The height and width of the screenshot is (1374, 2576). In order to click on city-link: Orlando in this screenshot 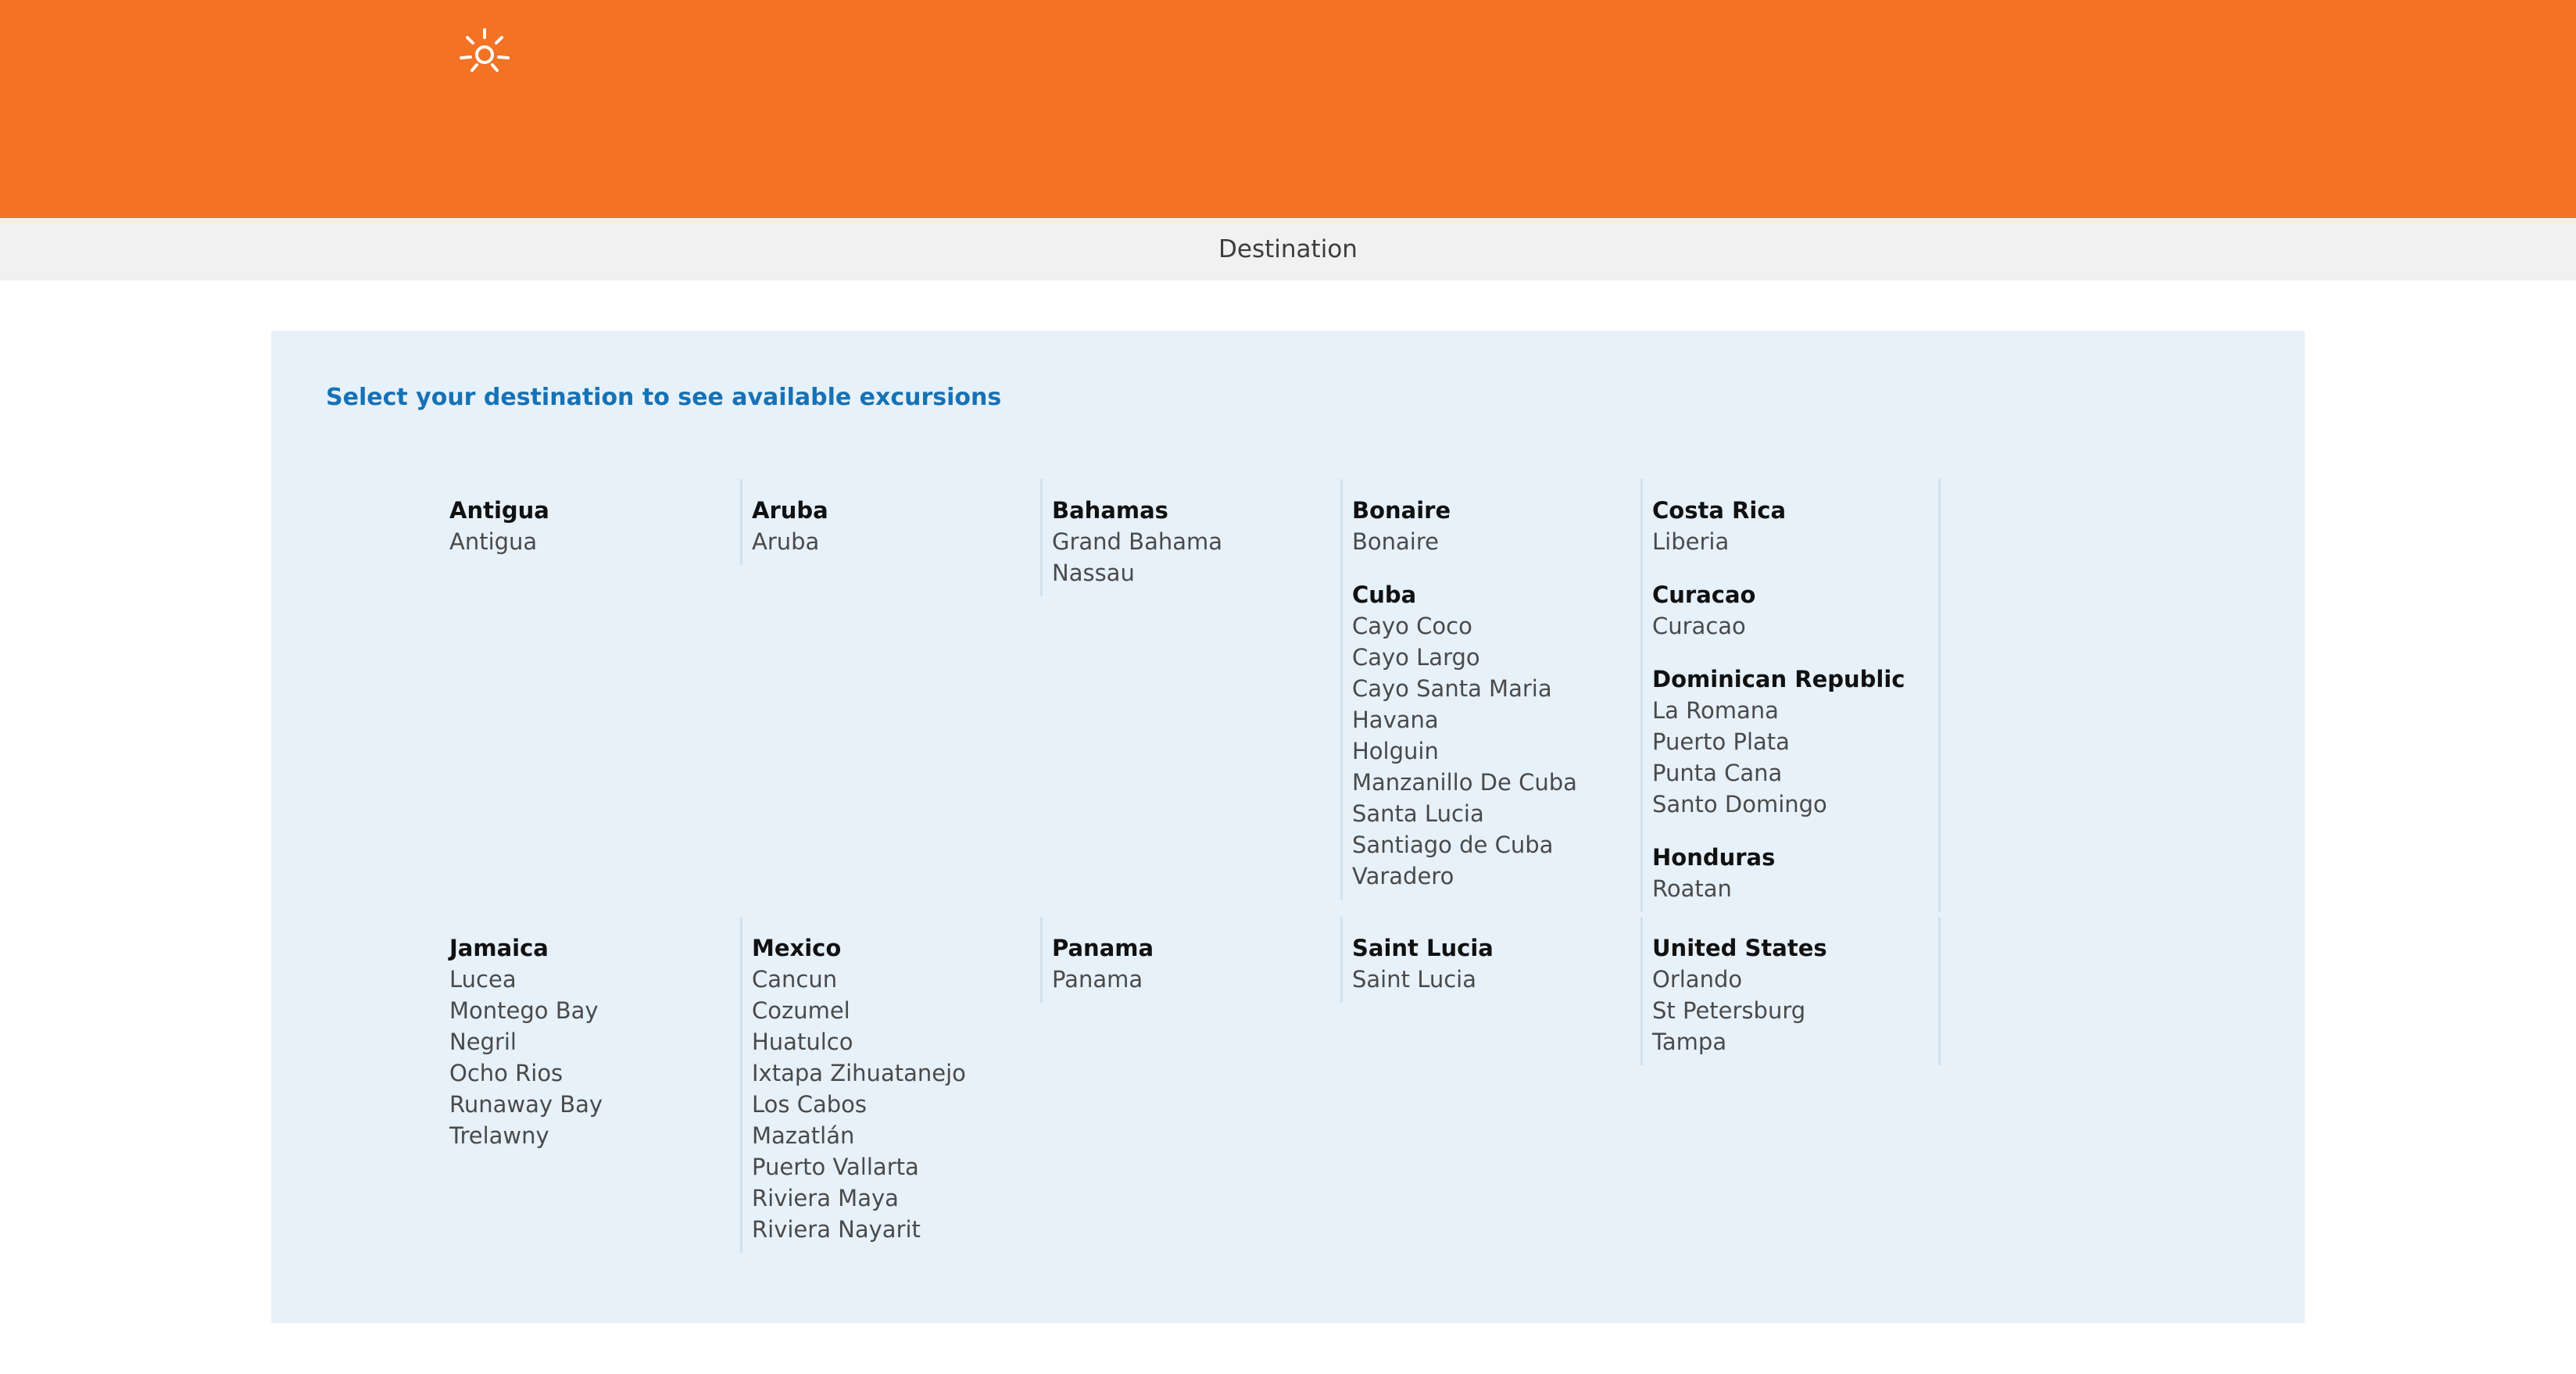, I will do `click(1795, 979)`.